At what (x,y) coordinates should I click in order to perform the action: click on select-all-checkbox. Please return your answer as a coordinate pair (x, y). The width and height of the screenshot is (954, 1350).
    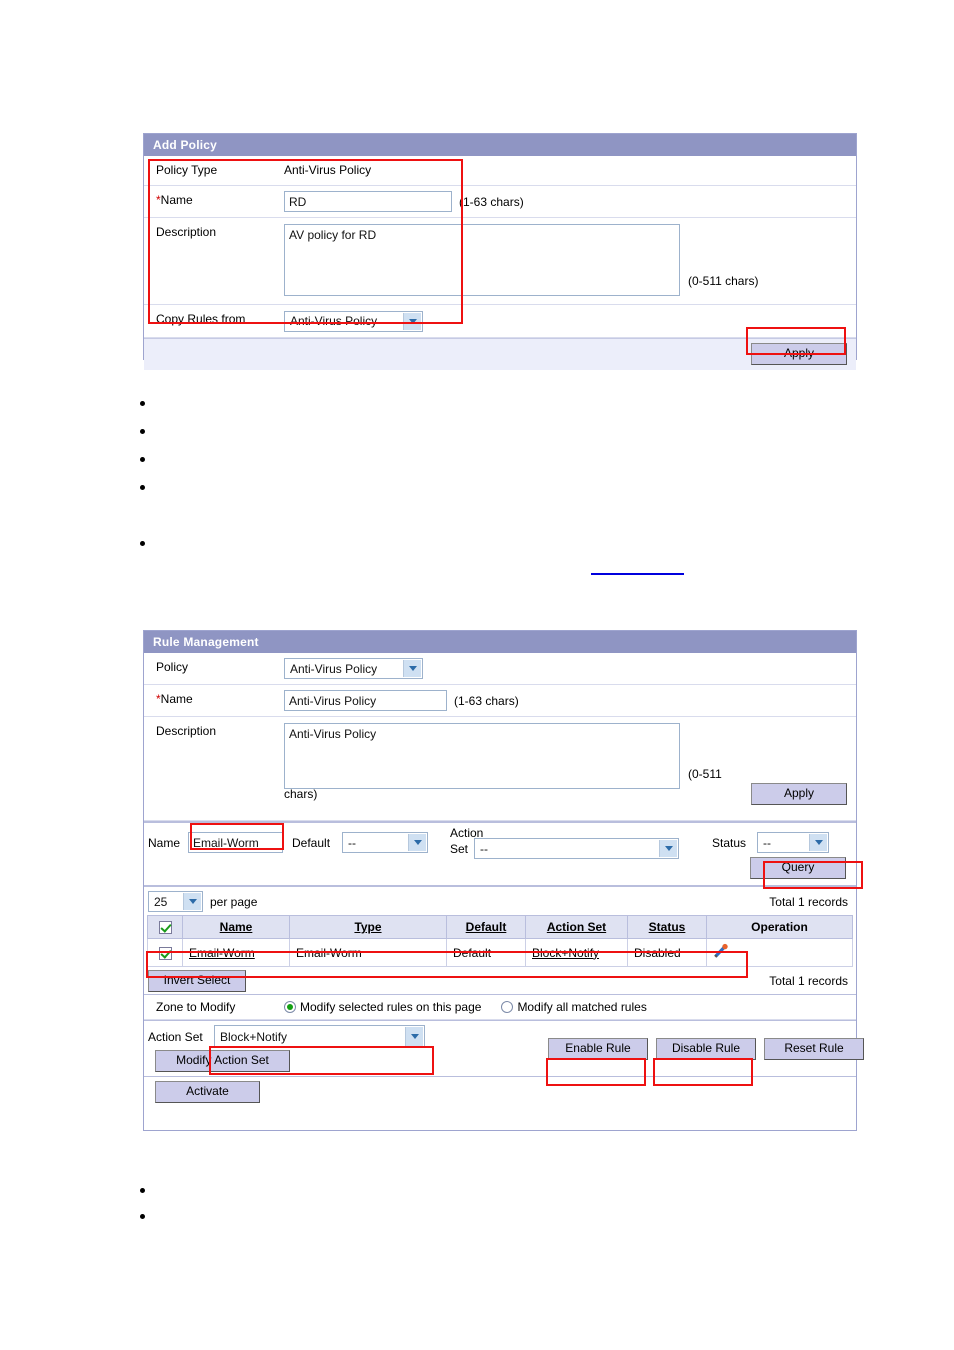
    Looking at the image, I should click on (165, 928).